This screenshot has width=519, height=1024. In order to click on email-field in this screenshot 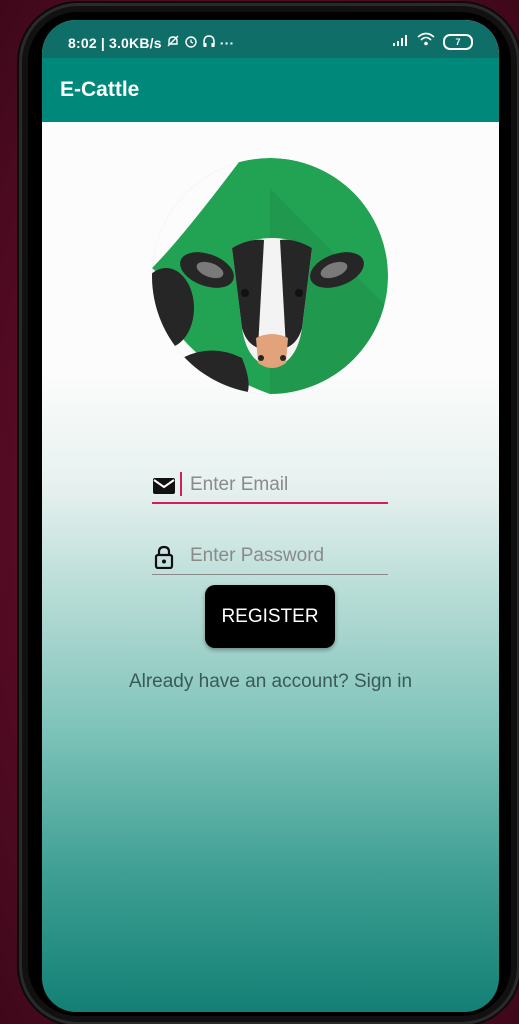, I will do `click(270, 488)`.